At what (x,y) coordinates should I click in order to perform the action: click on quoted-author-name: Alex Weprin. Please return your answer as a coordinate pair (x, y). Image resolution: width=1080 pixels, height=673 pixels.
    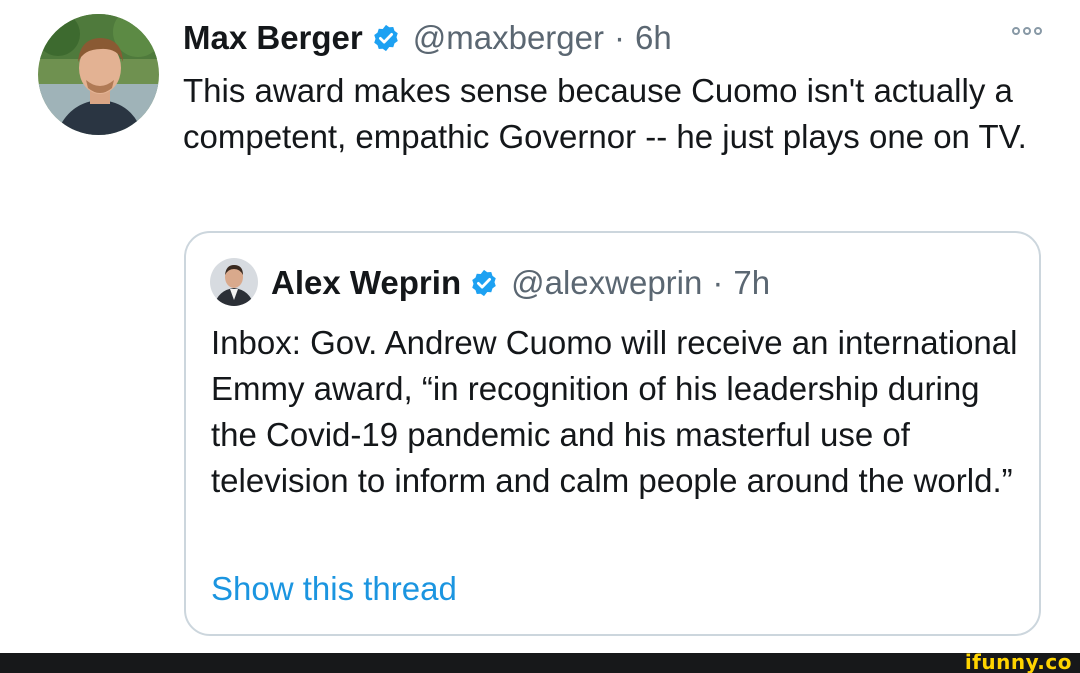
    Looking at the image, I should click on (366, 283).